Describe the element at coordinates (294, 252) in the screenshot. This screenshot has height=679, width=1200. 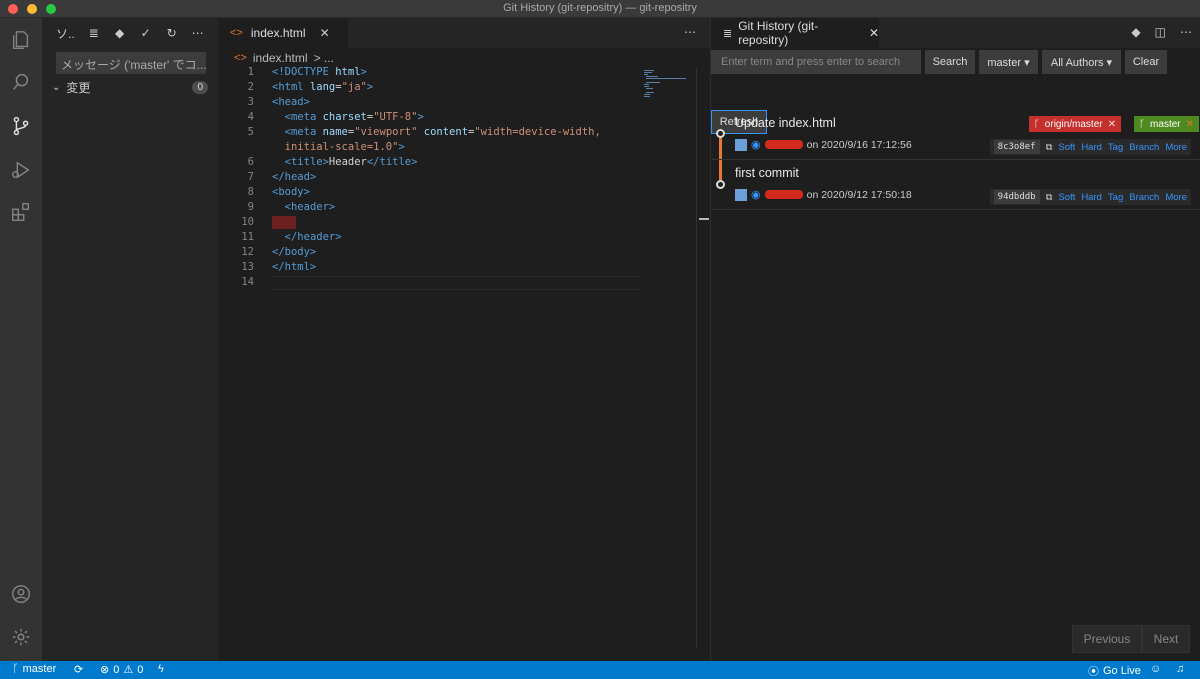
I see `code-line: </body>` at that location.